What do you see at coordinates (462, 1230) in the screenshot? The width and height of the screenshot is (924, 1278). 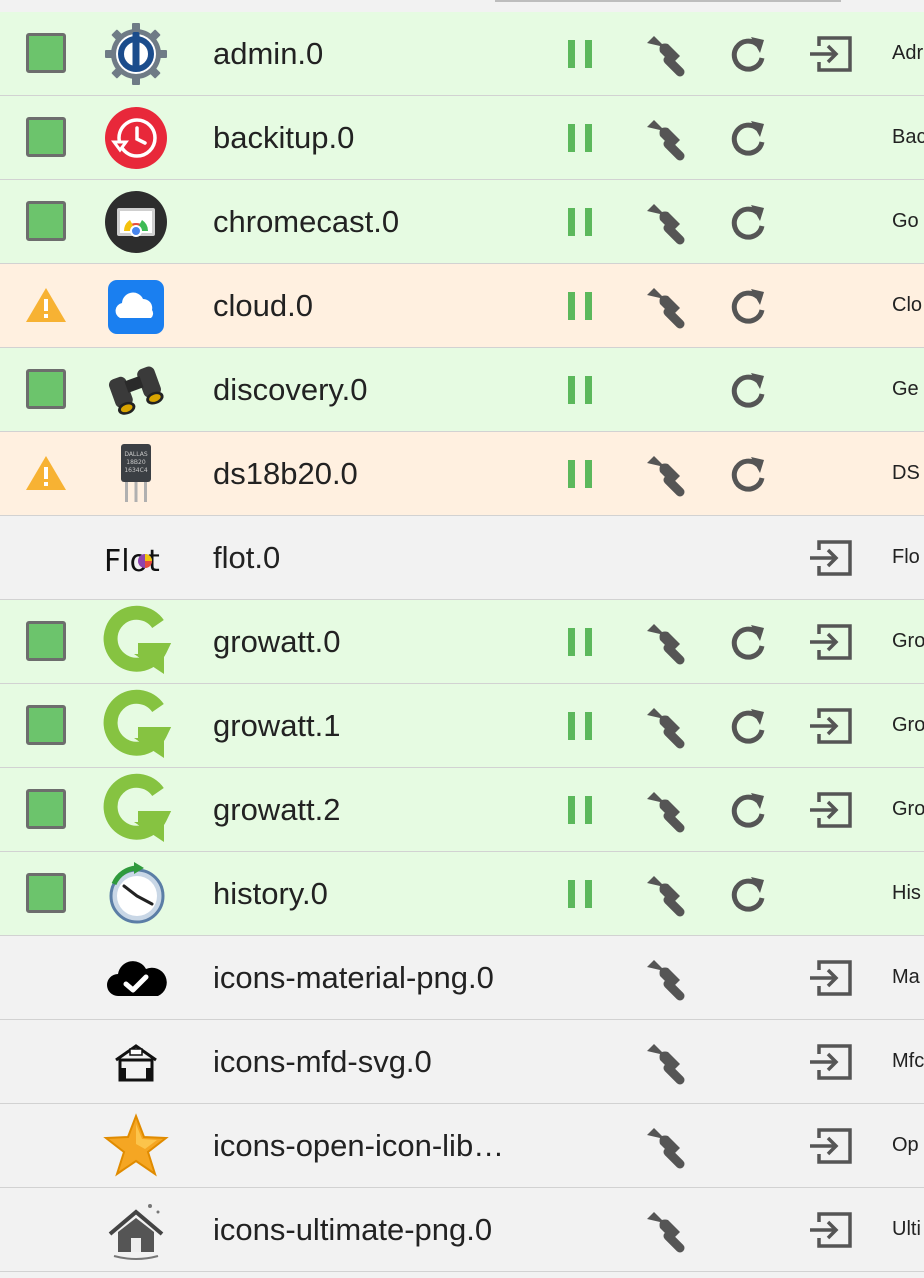 I see `table-row: icons-ultimate-png.0 Ulti` at bounding box center [462, 1230].